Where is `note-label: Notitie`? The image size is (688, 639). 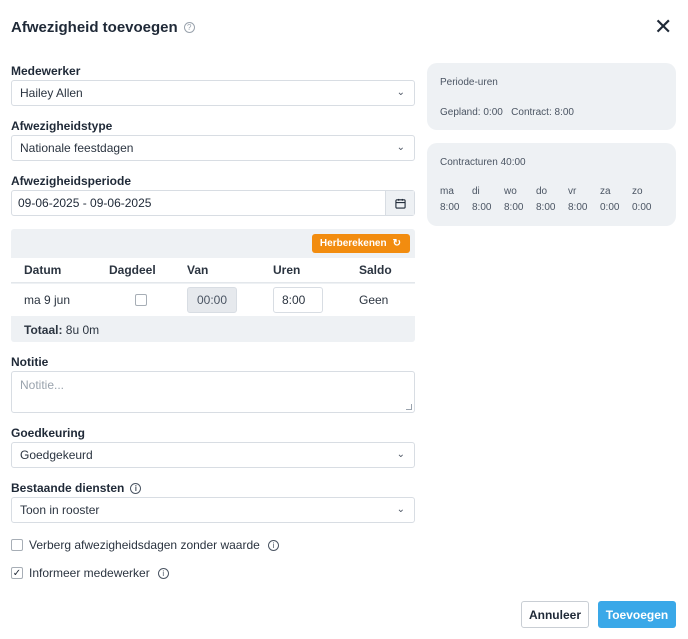 note-label: Notitie is located at coordinates (30, 362).